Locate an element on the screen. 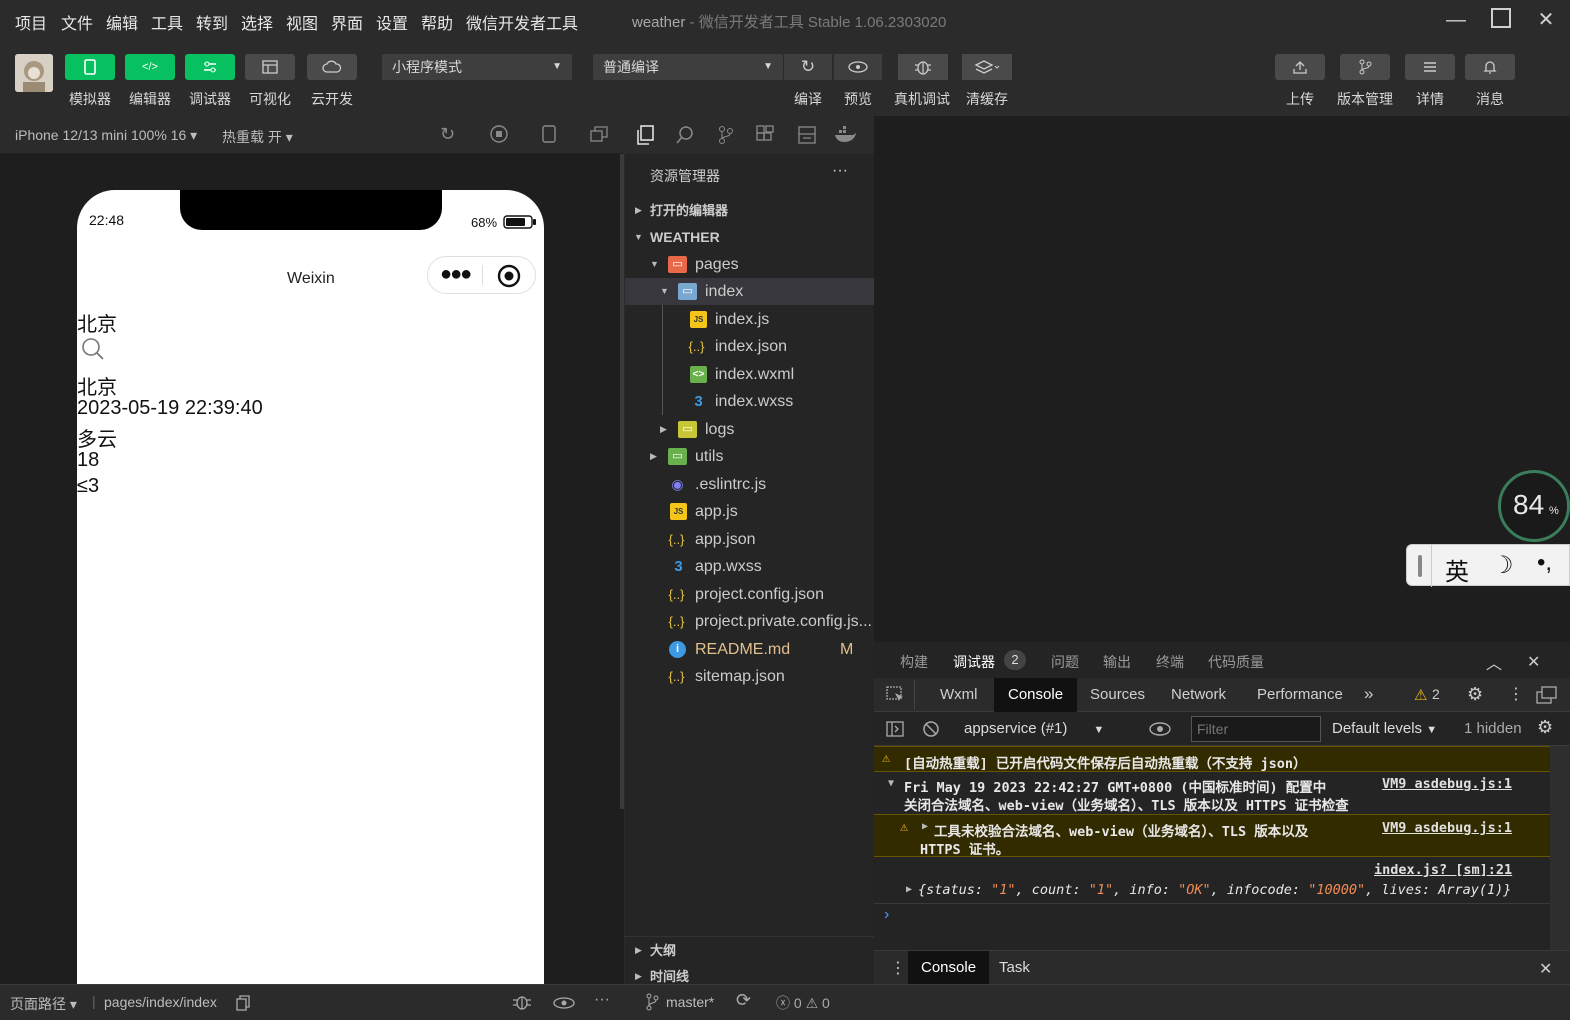 The height and width of the screenshot is (1020, 1570). mode-select: 小程序模式 ▼ is located at coordinates (477, 67).